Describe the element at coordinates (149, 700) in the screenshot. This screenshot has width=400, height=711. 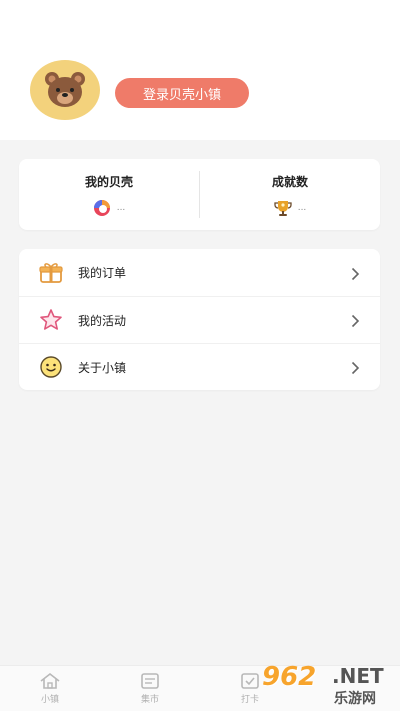
I see `tab-label: 集市` at that location.